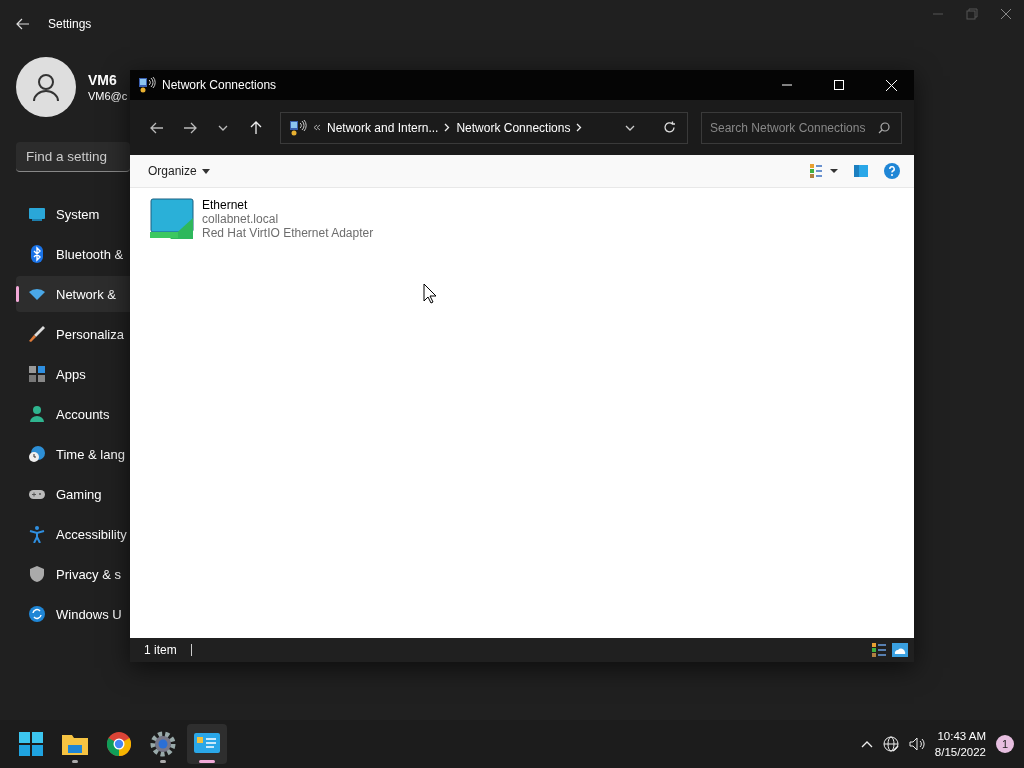 The width and height of the screenshot is (1024, 768). I want to click on adapter-detail: collabnet.local, so click(241, 219).